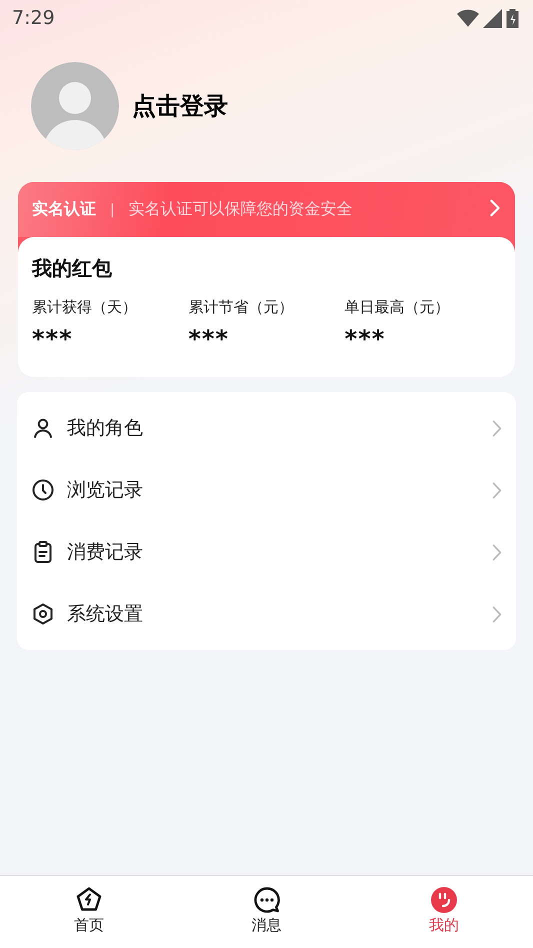  I want to click on avatar-icon, so click(75, 106).